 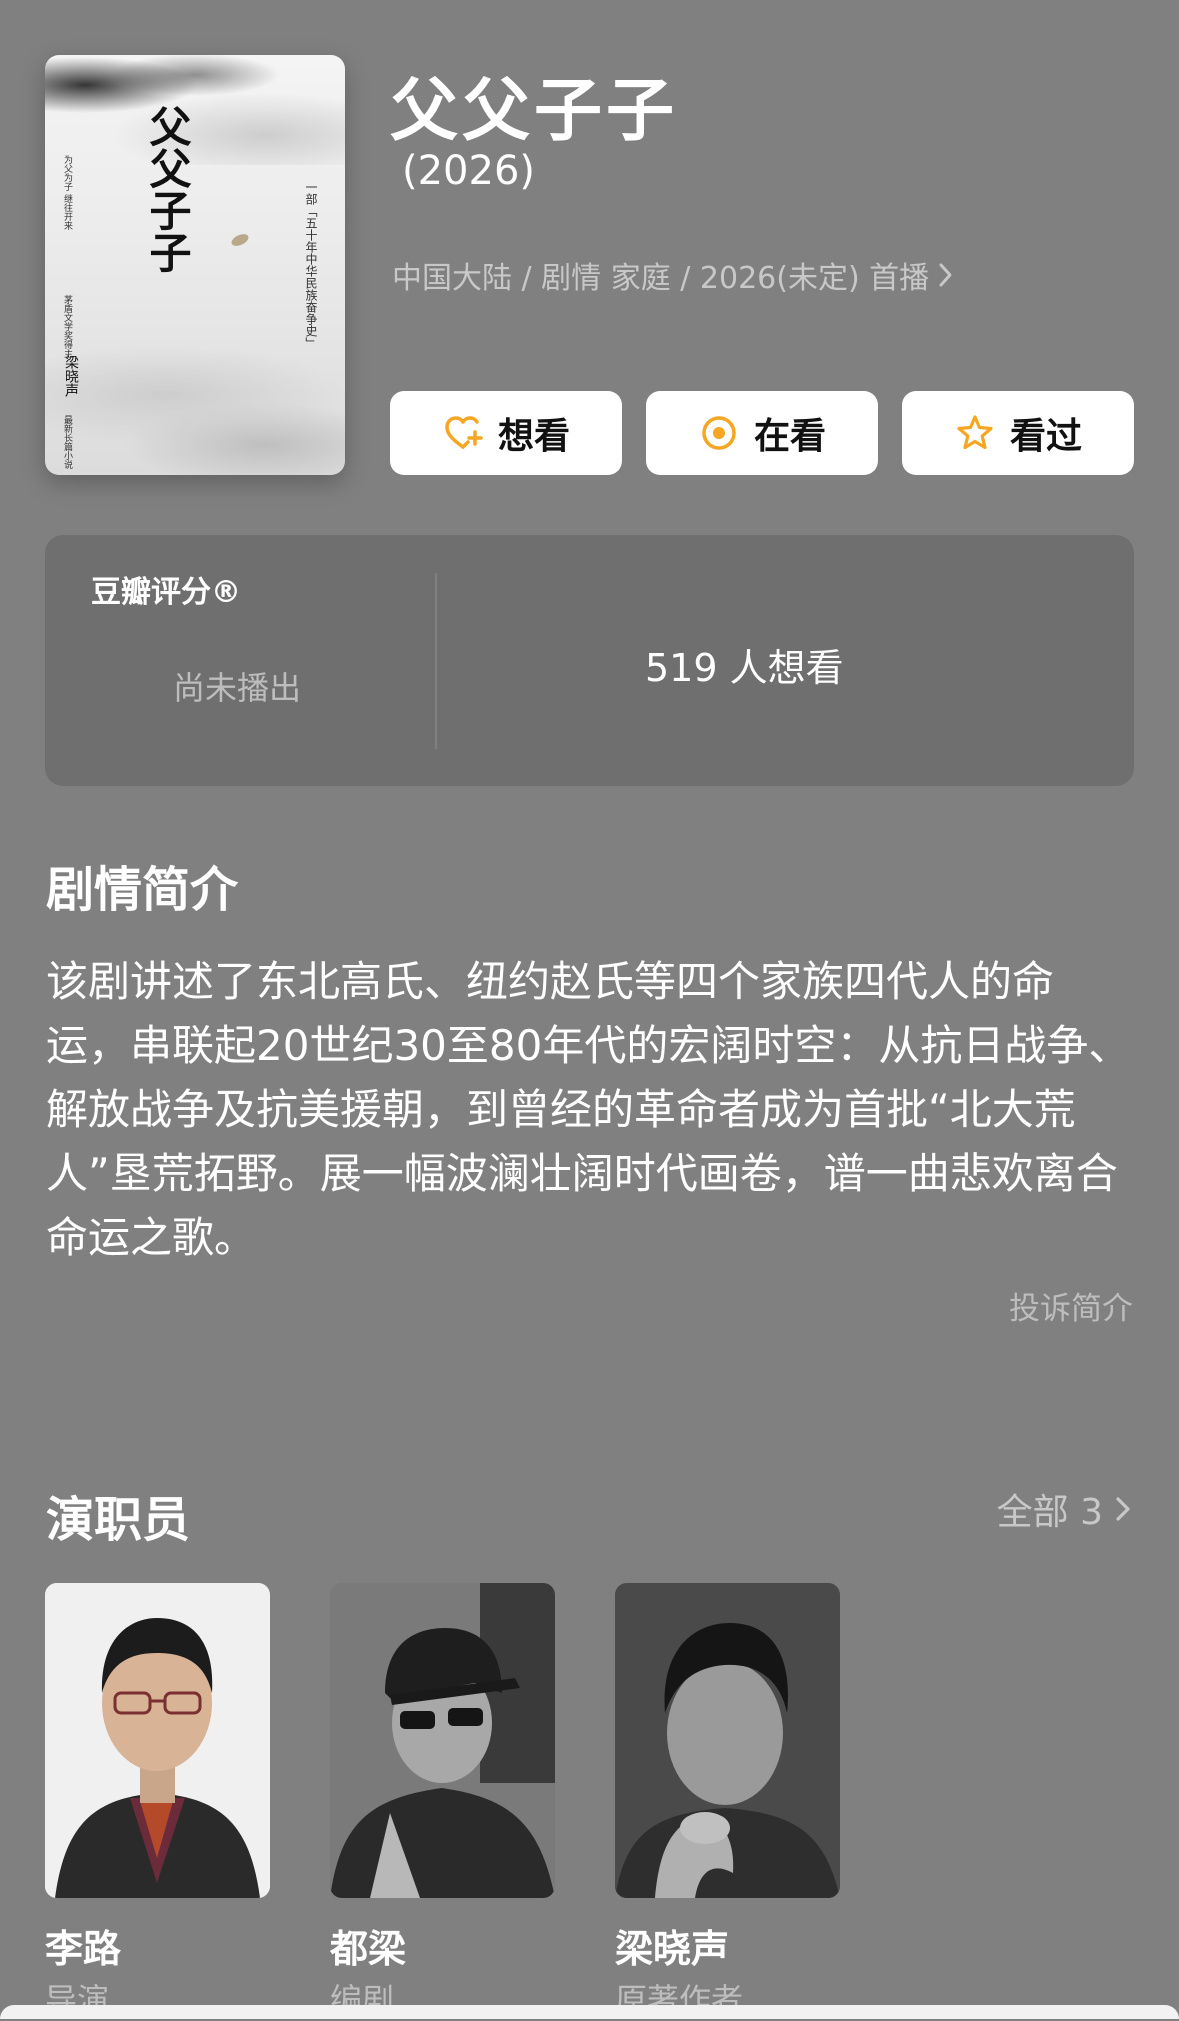 I want to click on cast-all-link: 全部 3, so click(x=1065, y=1509).